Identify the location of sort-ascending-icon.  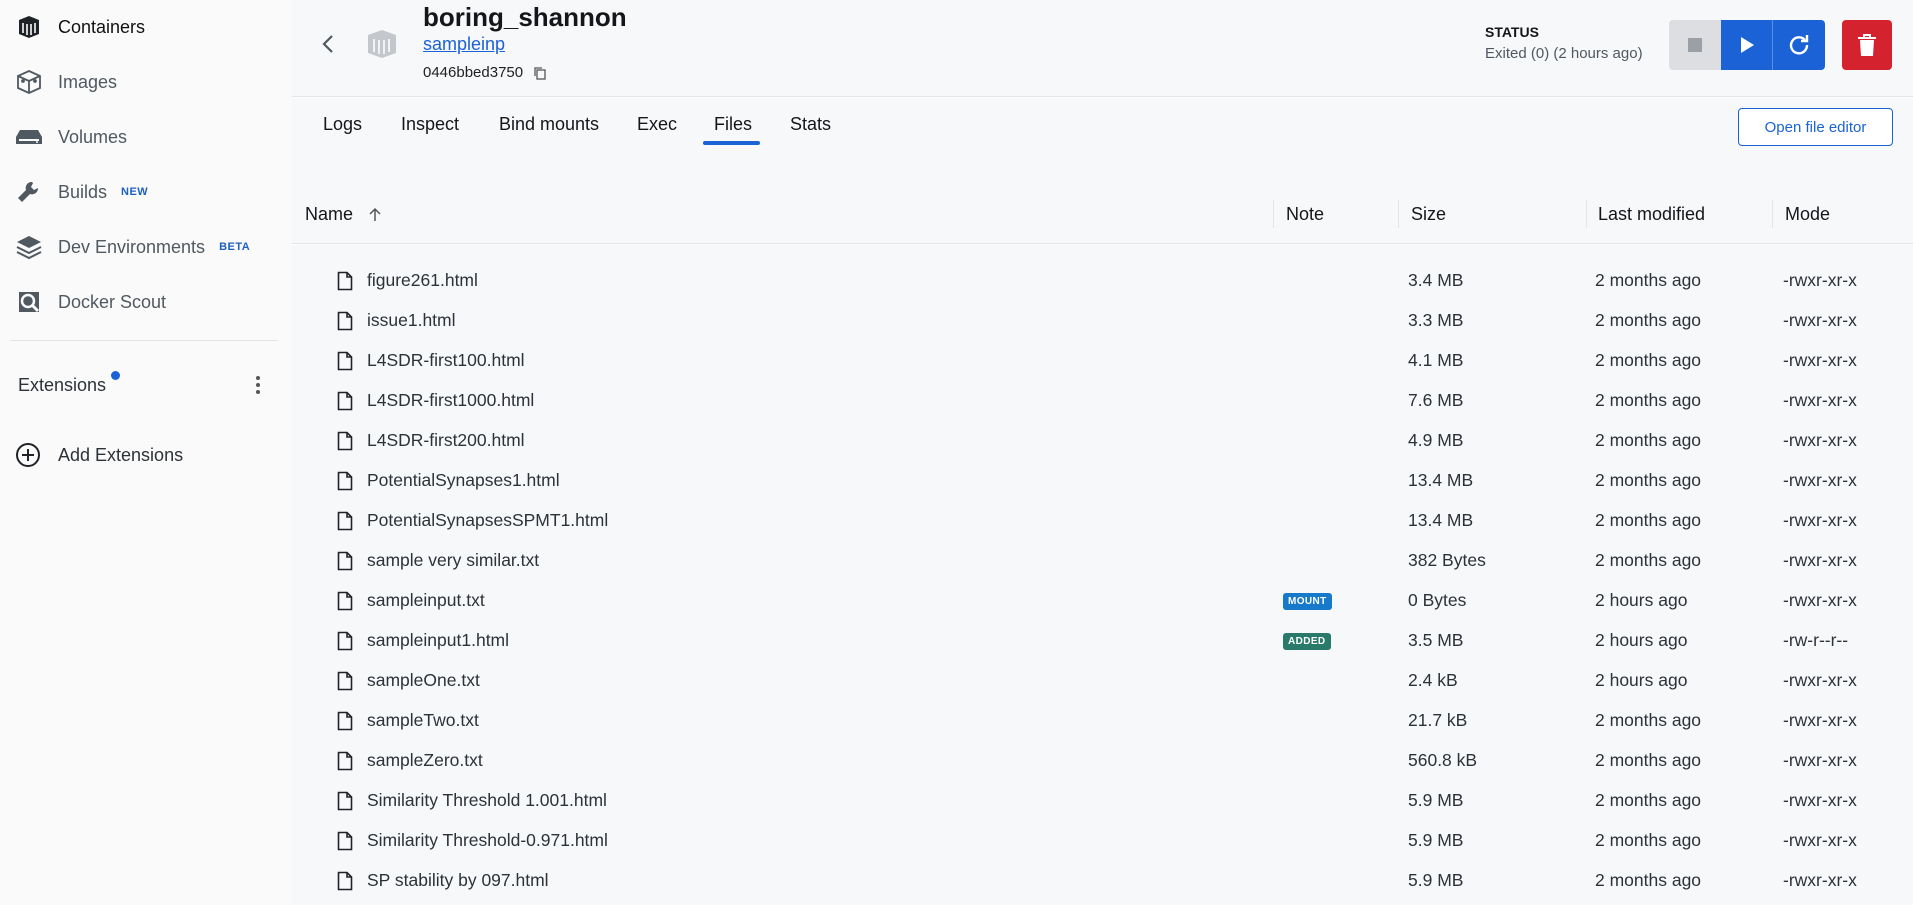
(375, 214).